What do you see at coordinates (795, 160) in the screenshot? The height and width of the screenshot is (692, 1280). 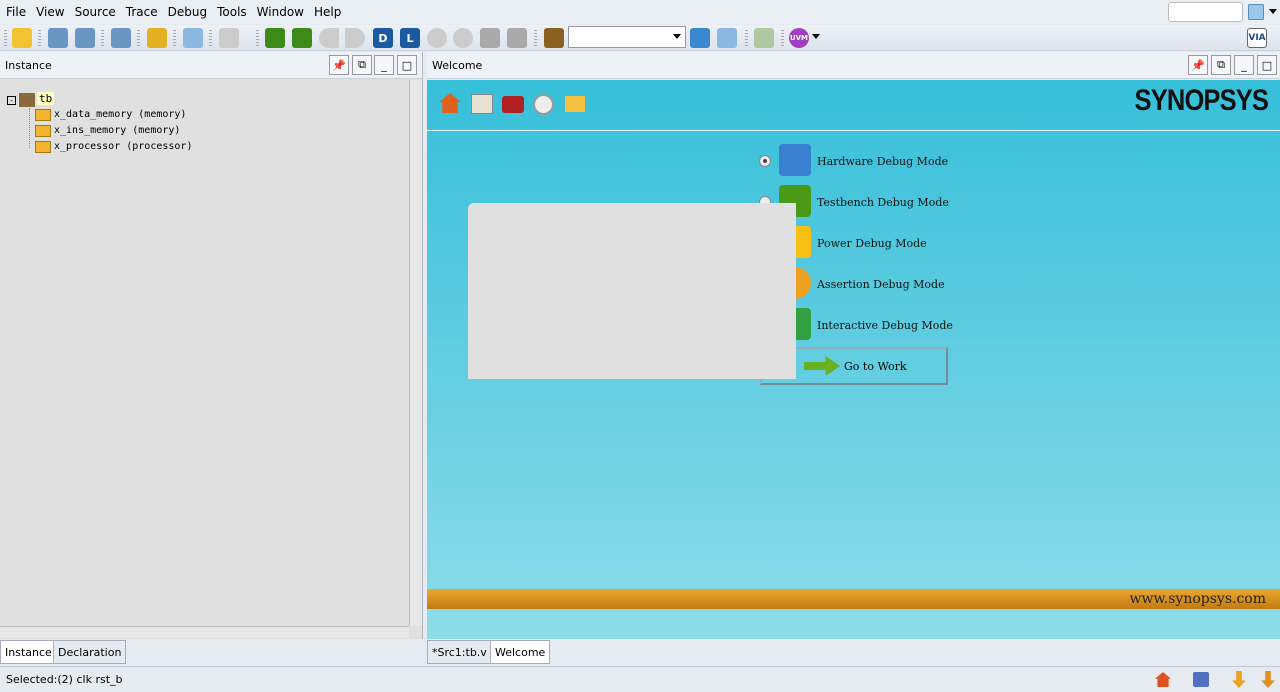 I see `hardware-debug-icon` at bounding box center [795, 160].